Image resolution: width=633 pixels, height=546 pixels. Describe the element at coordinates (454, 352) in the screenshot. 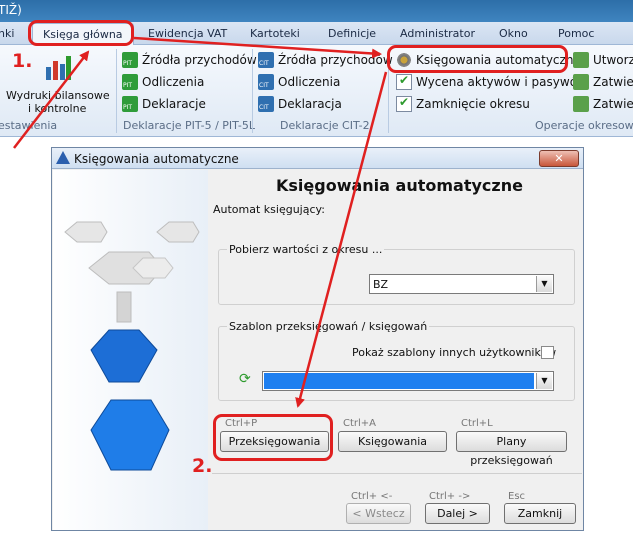

I see `show-others-label: Pokaż szablony innych użytkowników` at that location.